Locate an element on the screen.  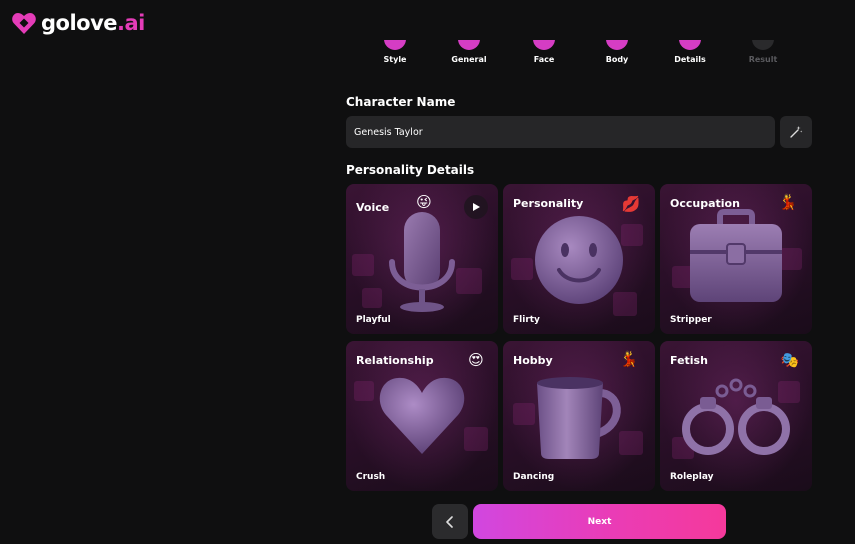
play-voice-button is located at coordinates (476, 207).